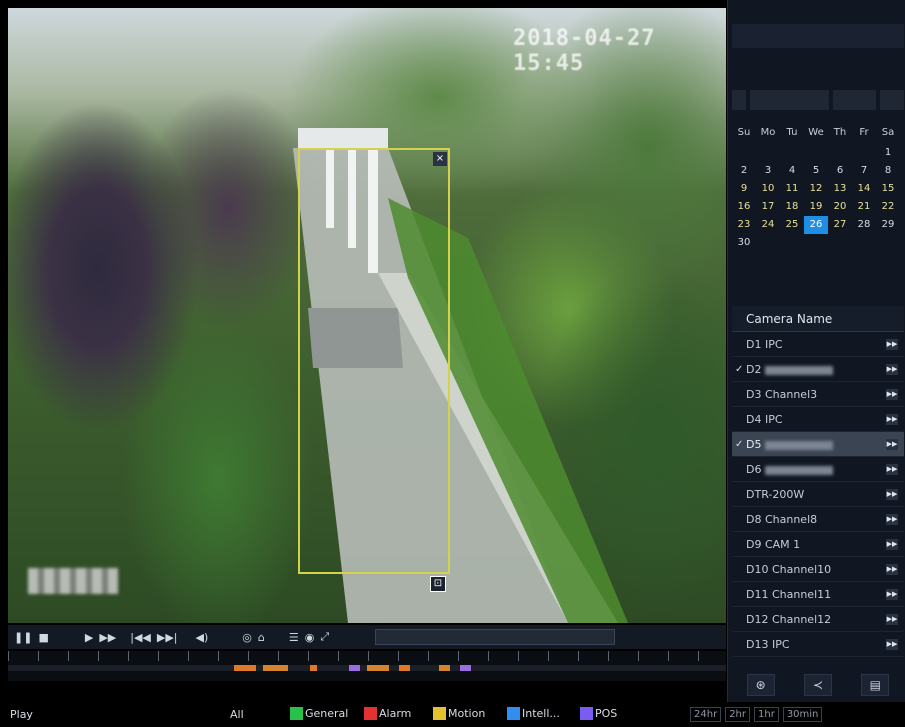  What do you see at coordinates (816, 207) in the screenshot?
I see `calendar-day: 19` at bounding box center [816, 207].